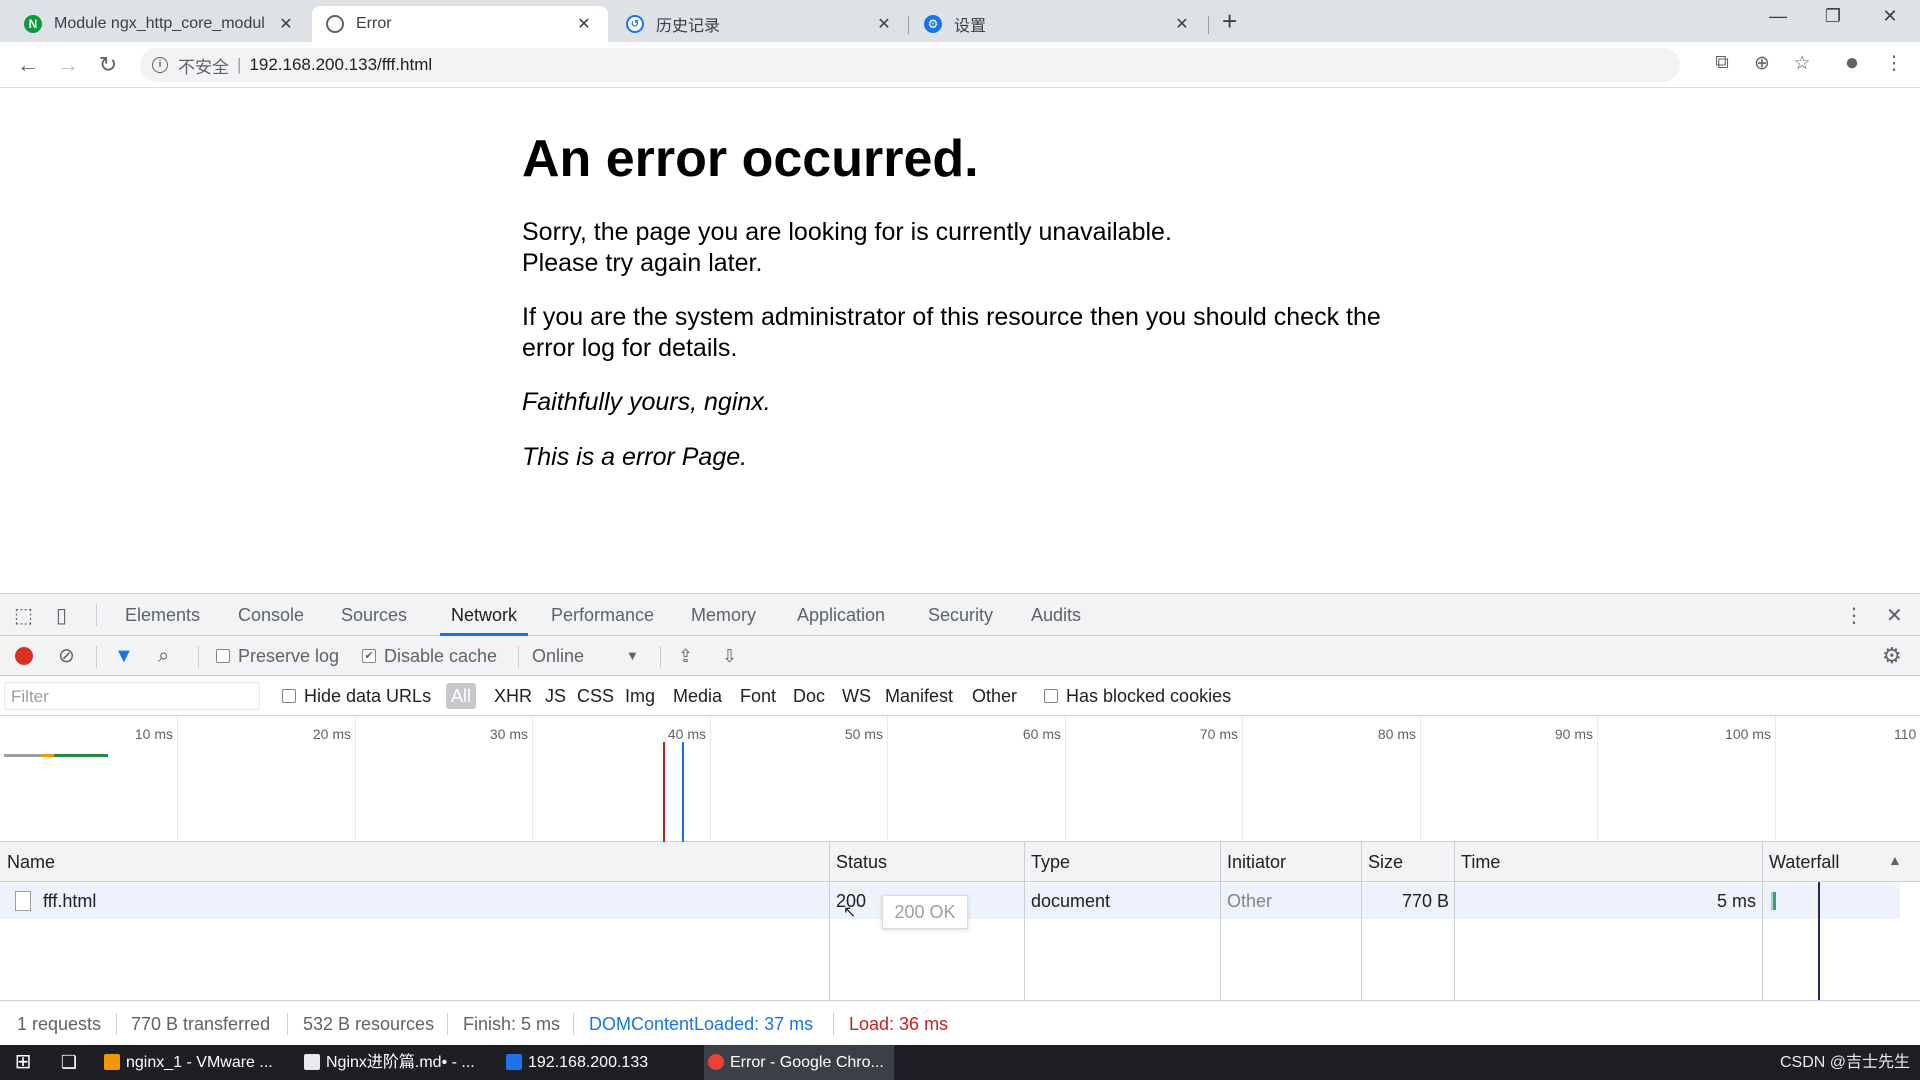 This screenshot has height=1080, width=1920. I want to click on error-message-line-2: Please try again later., so click(642, 263).